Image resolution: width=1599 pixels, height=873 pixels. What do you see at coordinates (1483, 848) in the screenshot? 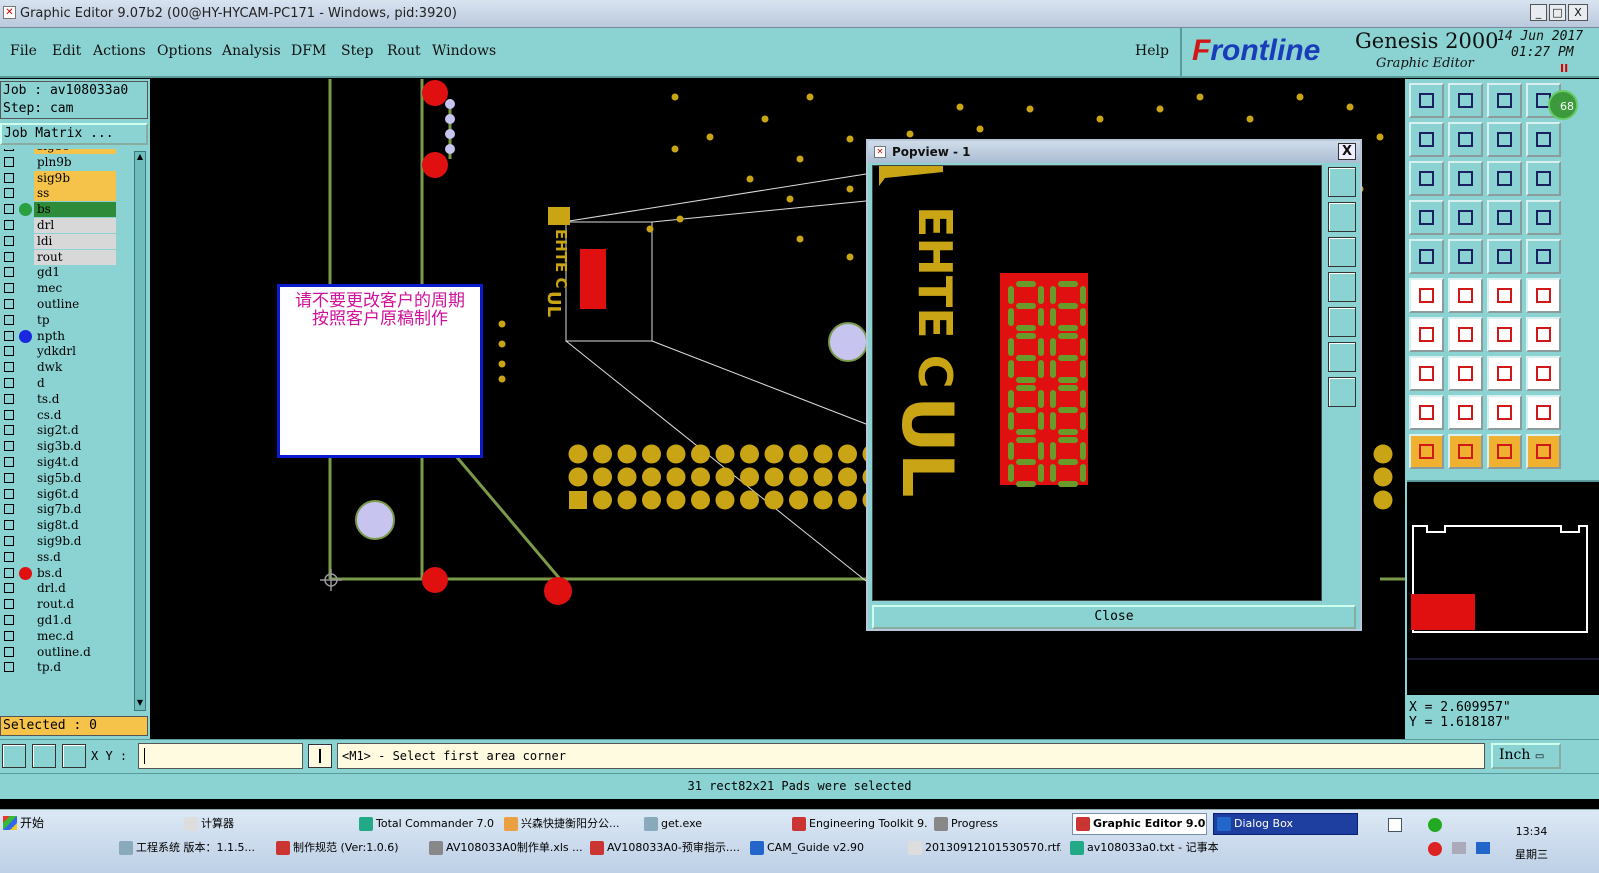
I see `network-icon` at bounding box center [1483, 848].